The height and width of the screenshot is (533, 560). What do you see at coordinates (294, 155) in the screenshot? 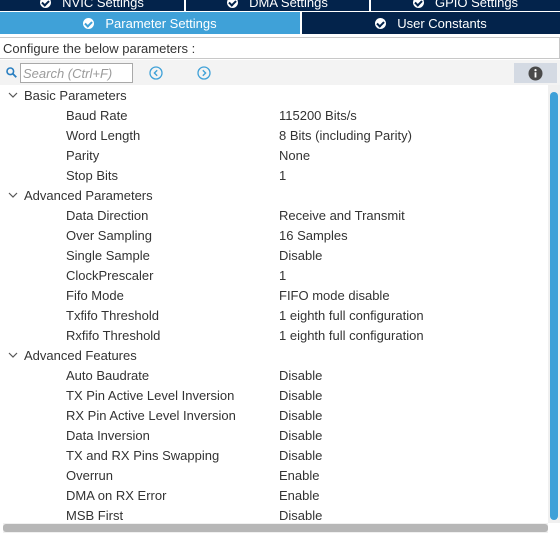
I see `param-value: None` at bounding box center [294, 155].